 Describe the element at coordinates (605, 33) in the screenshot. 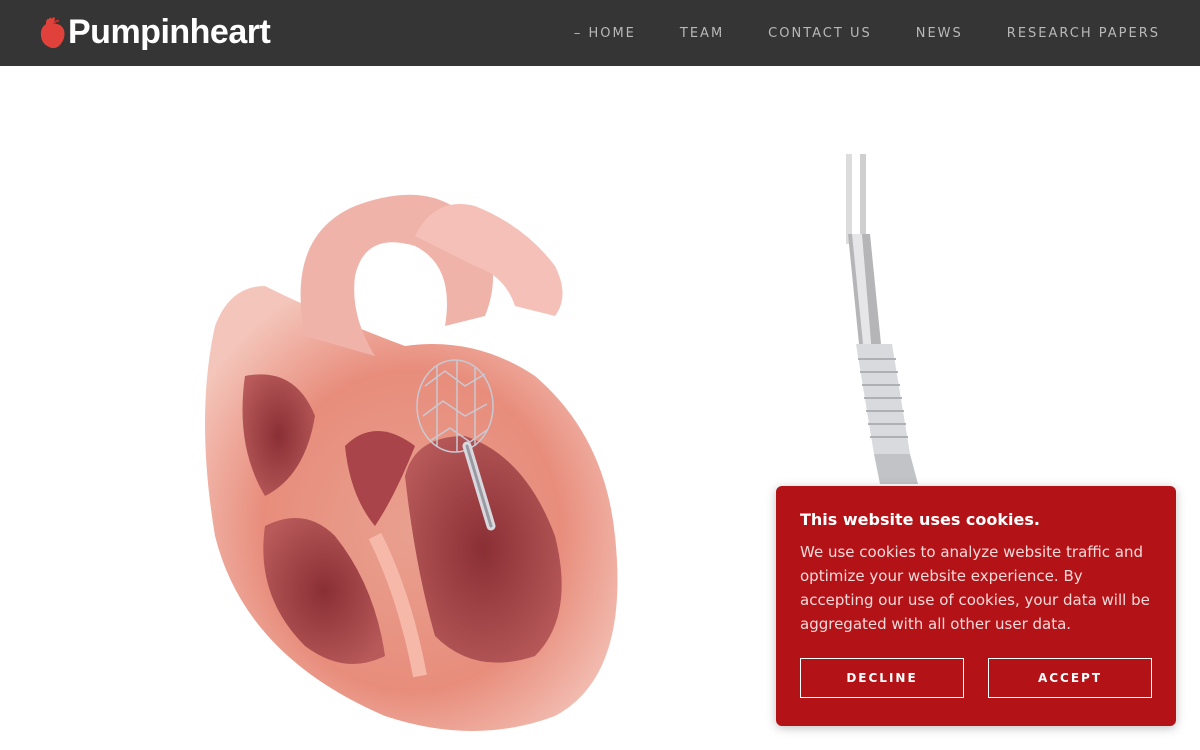

I see `nav-home: HOME` at that location.